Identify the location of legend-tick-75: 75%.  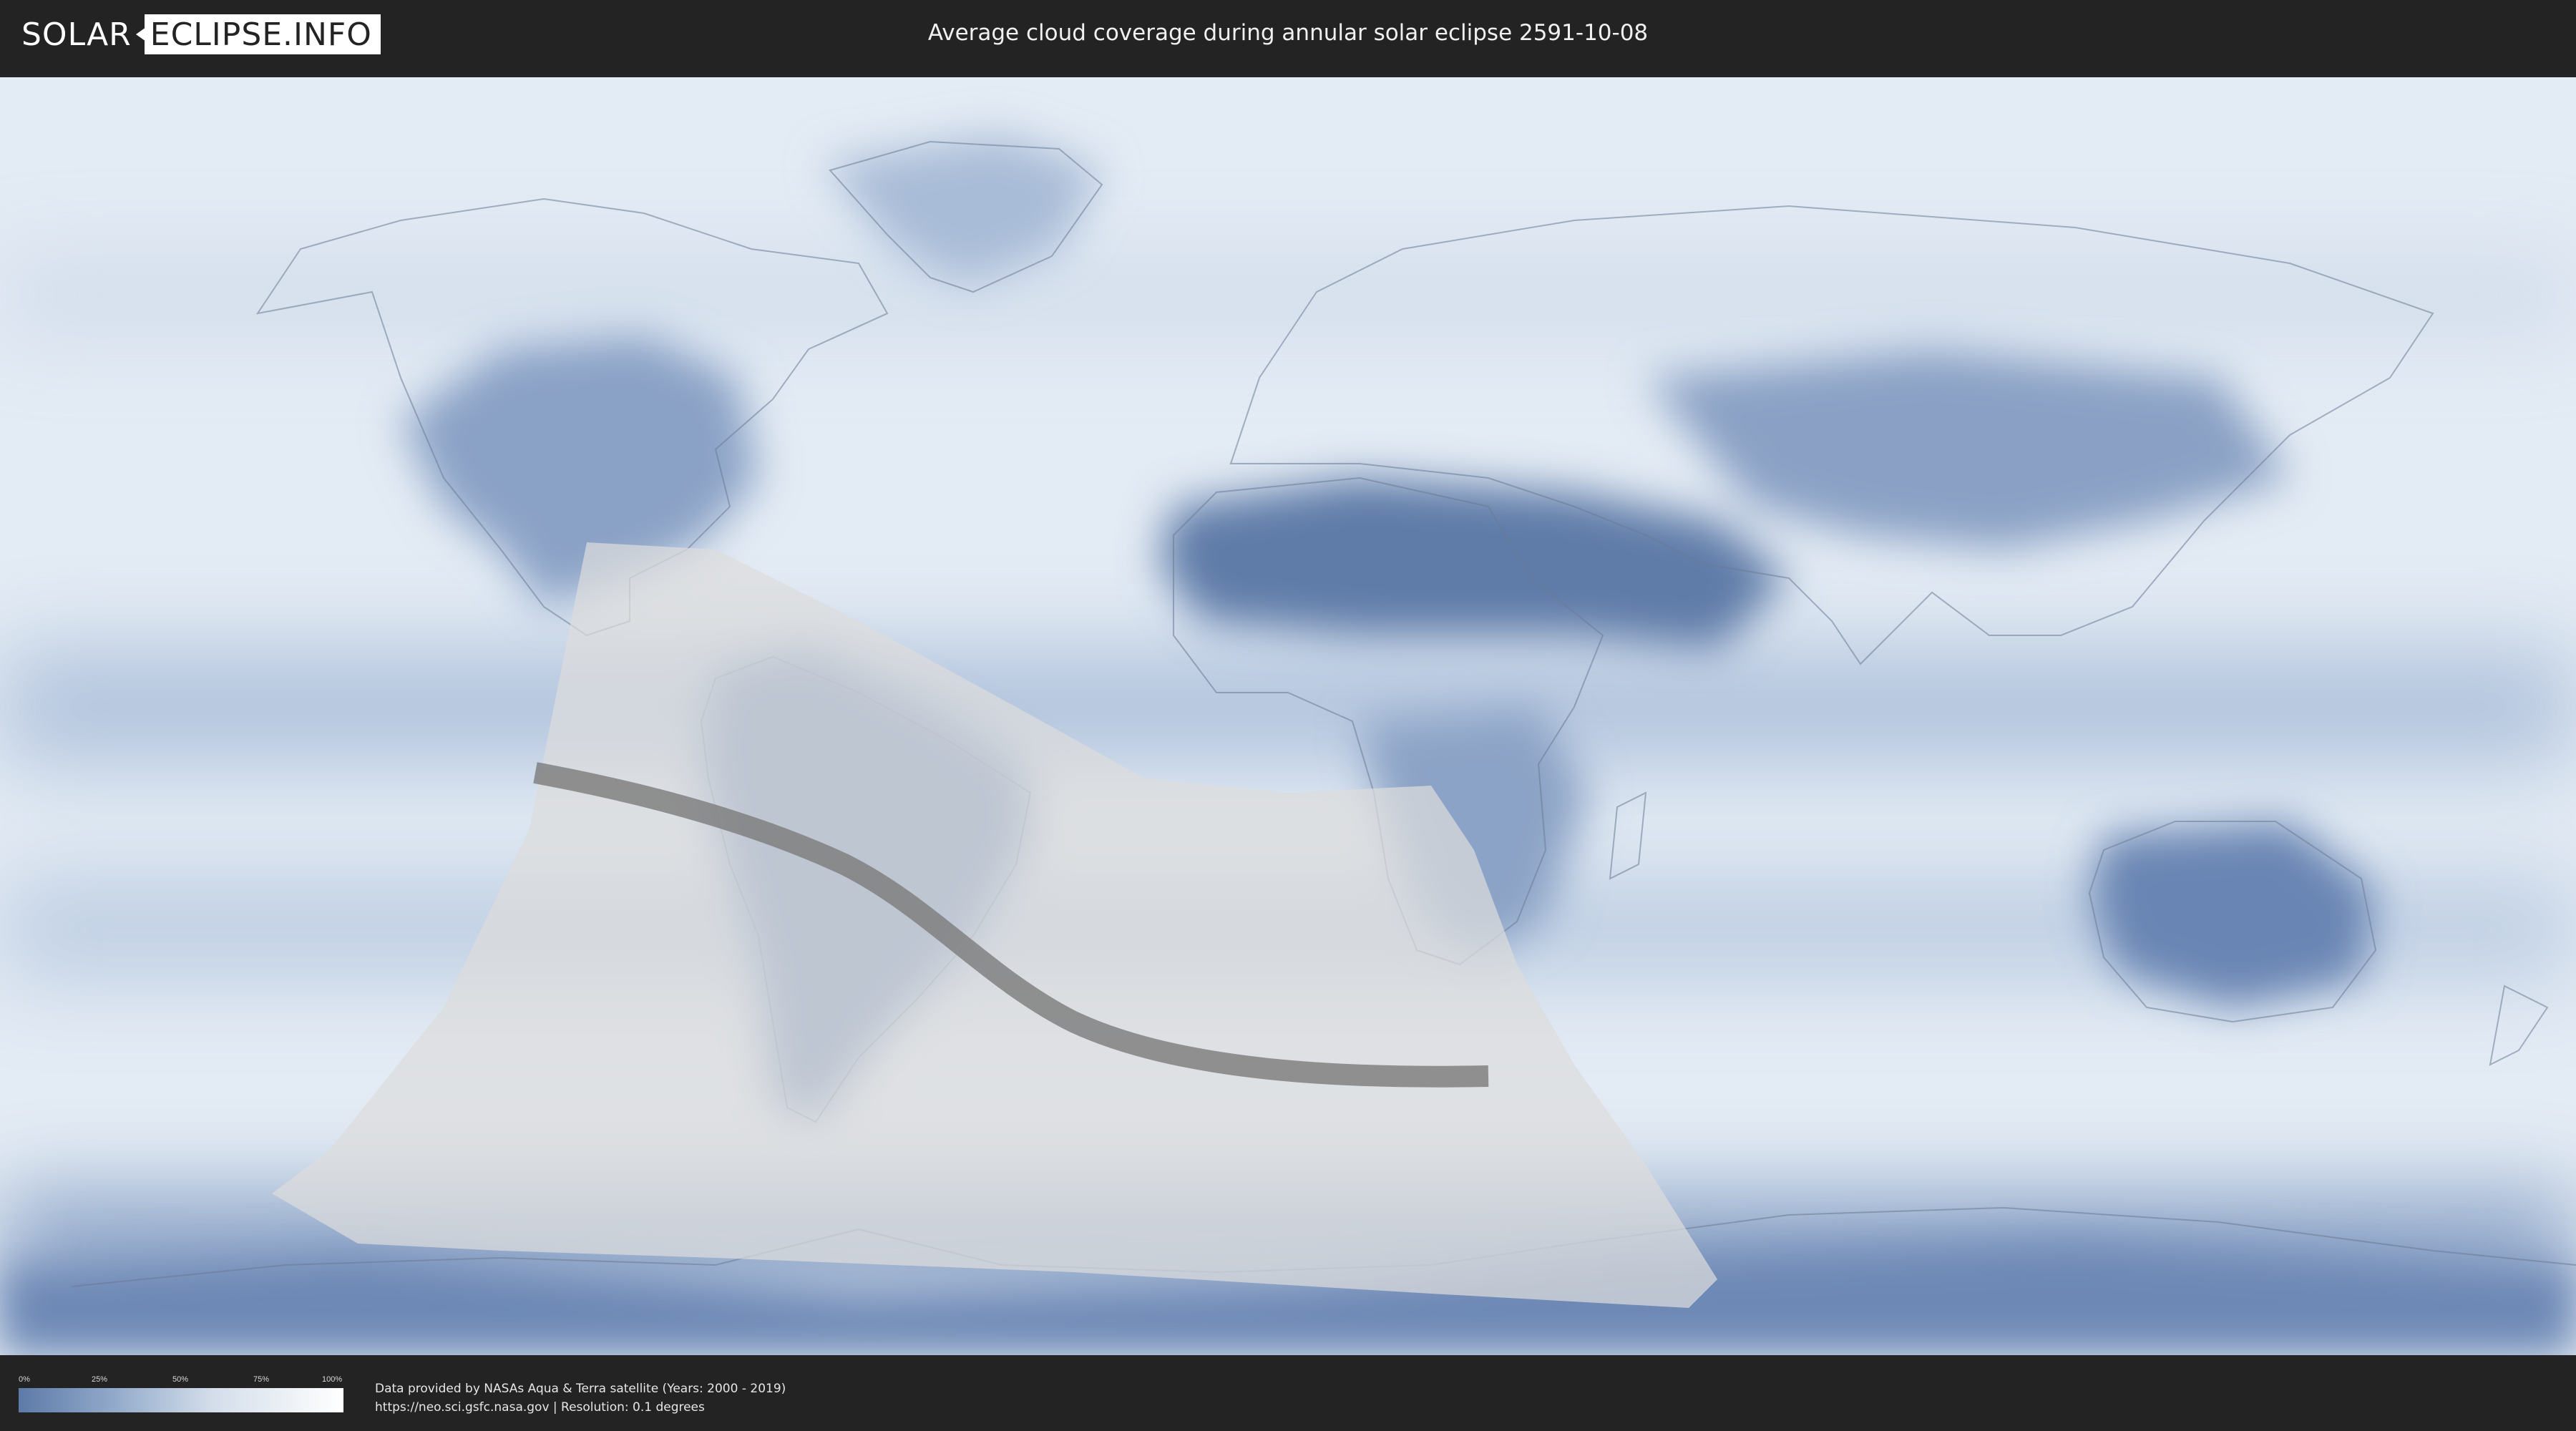
(261, 1379).